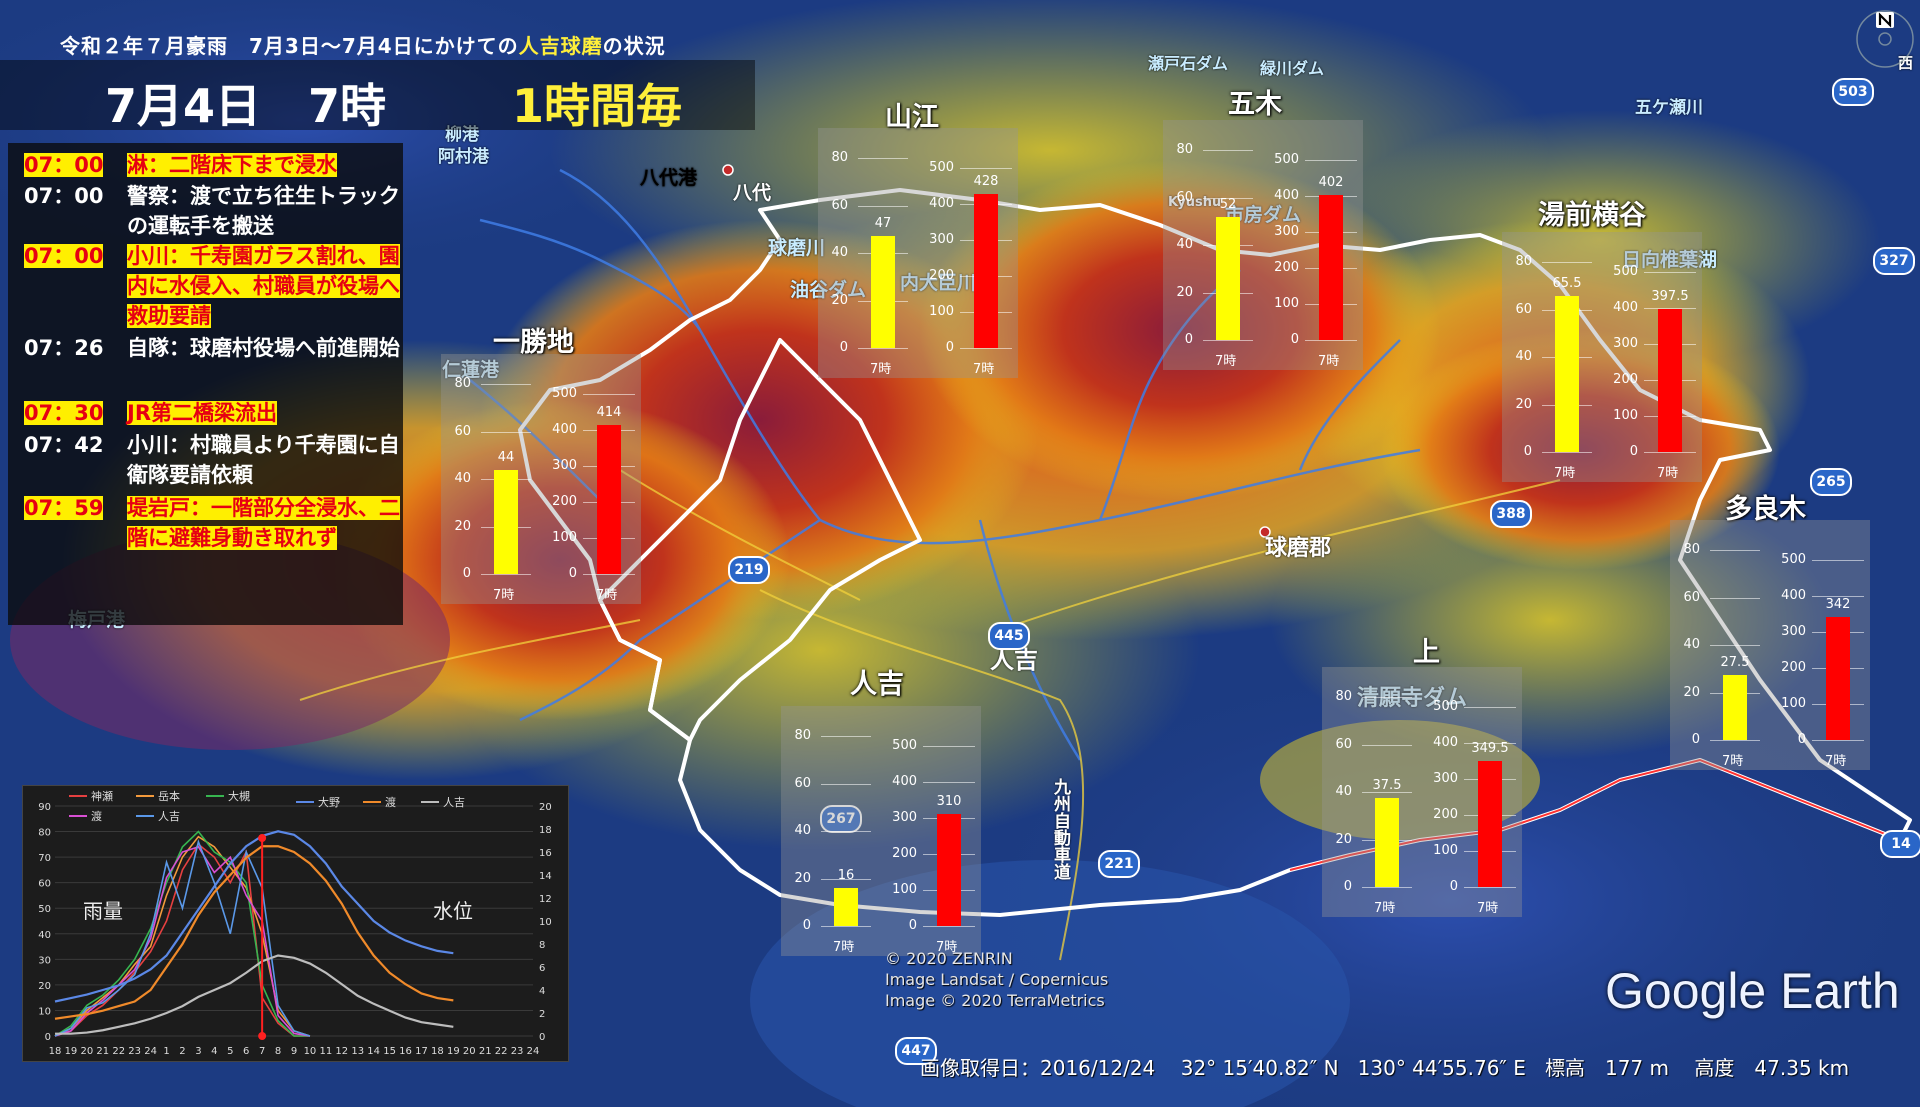 This screenshot has width=1920, height=1107. I want to click on station-name: 上, so click(1426, 652).